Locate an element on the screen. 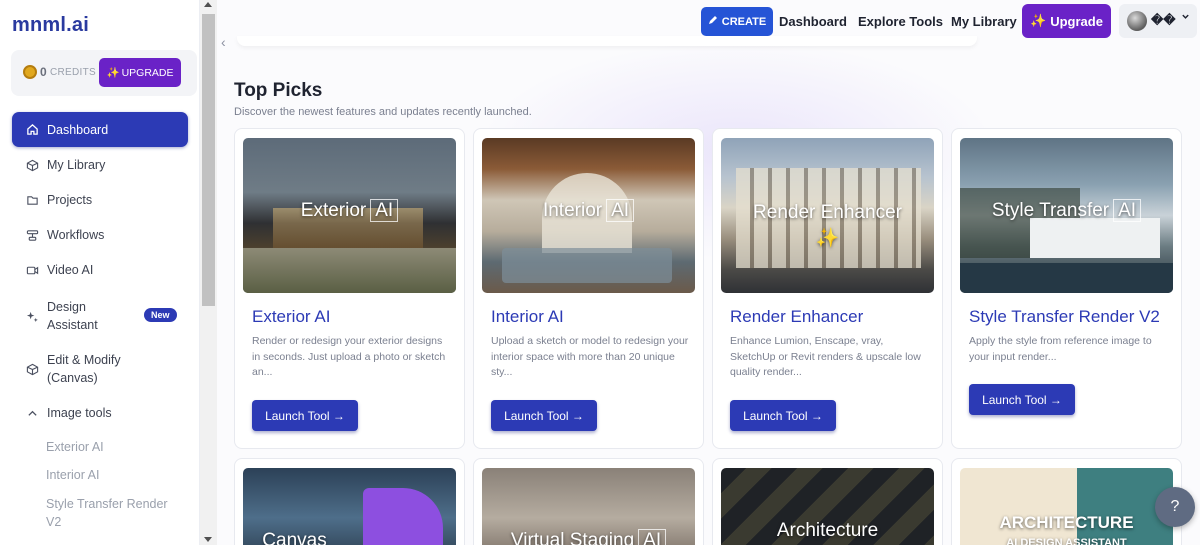  sidebar-item-projects: Projects is located at coordinates (100, 200).